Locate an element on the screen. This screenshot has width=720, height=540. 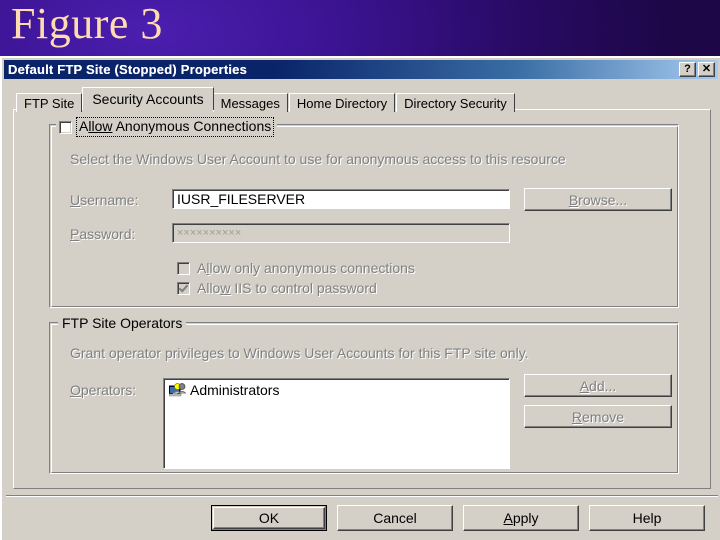
remove-operator-button: Remove is located at coordinates (598, 416).